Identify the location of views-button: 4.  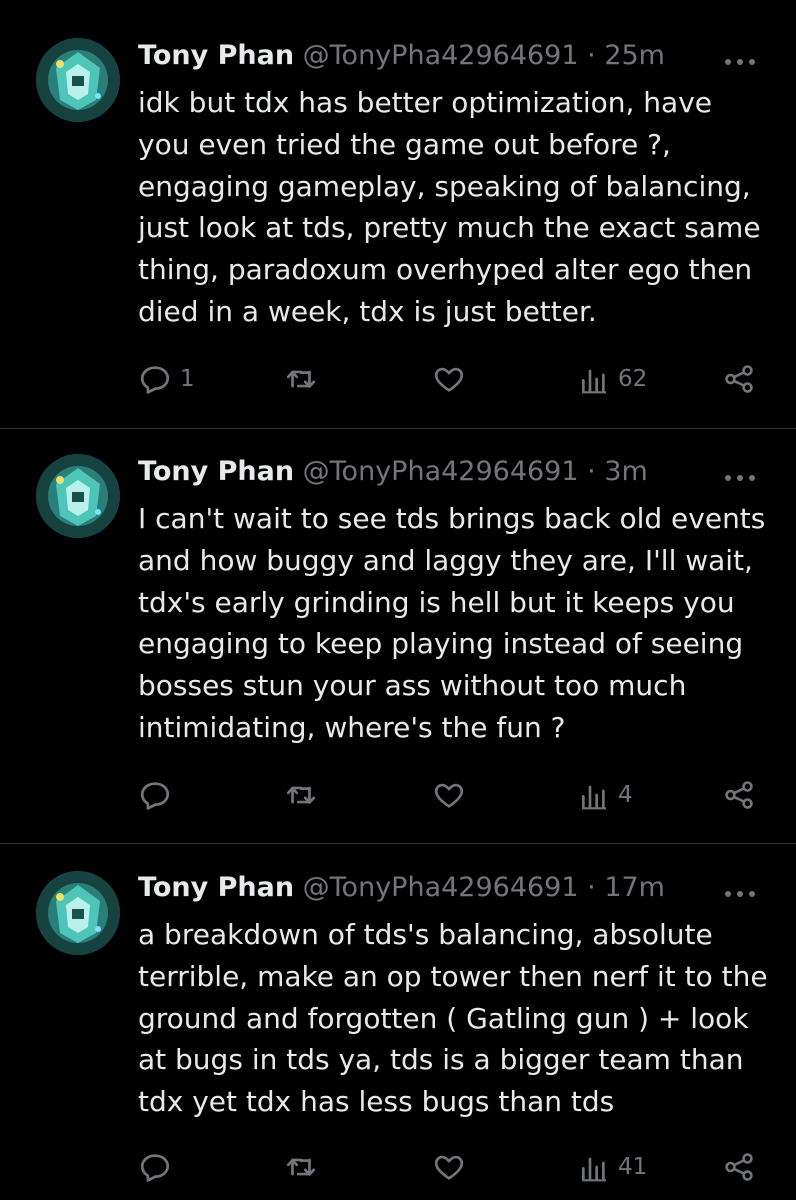
(605, 795).